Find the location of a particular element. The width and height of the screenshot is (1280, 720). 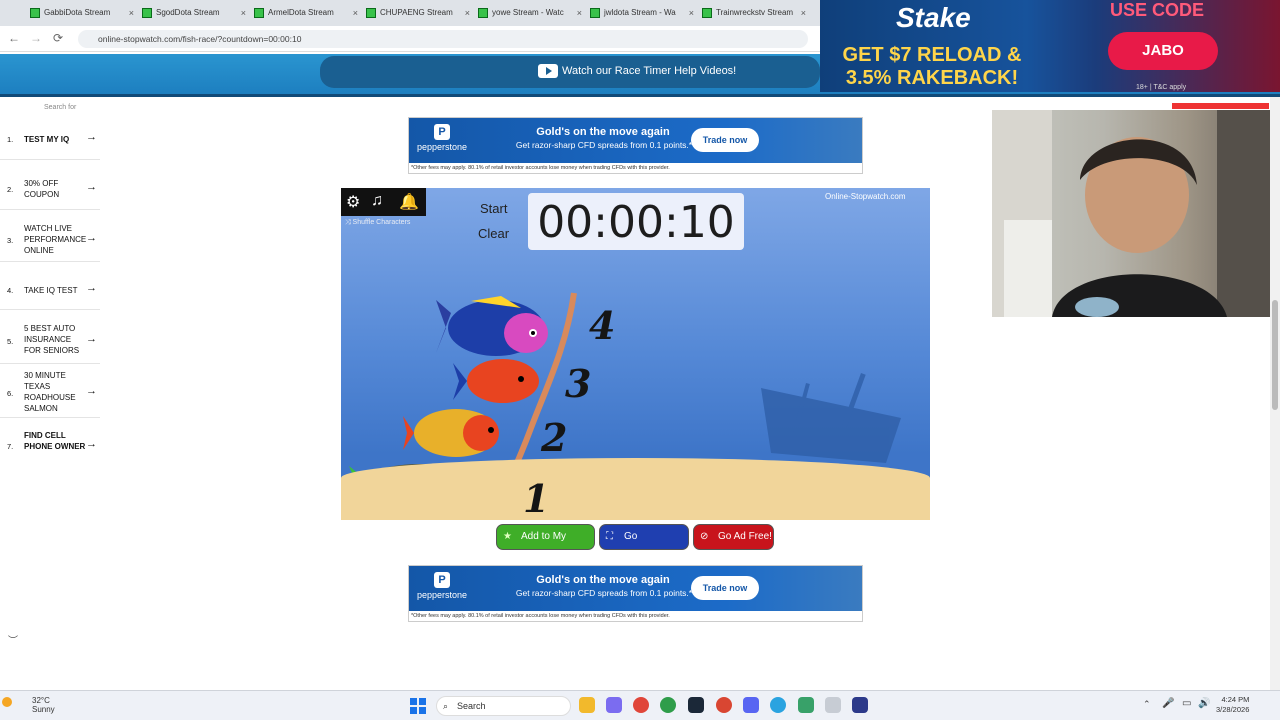

chrome-active-icon is located at coordinates (724, 705).